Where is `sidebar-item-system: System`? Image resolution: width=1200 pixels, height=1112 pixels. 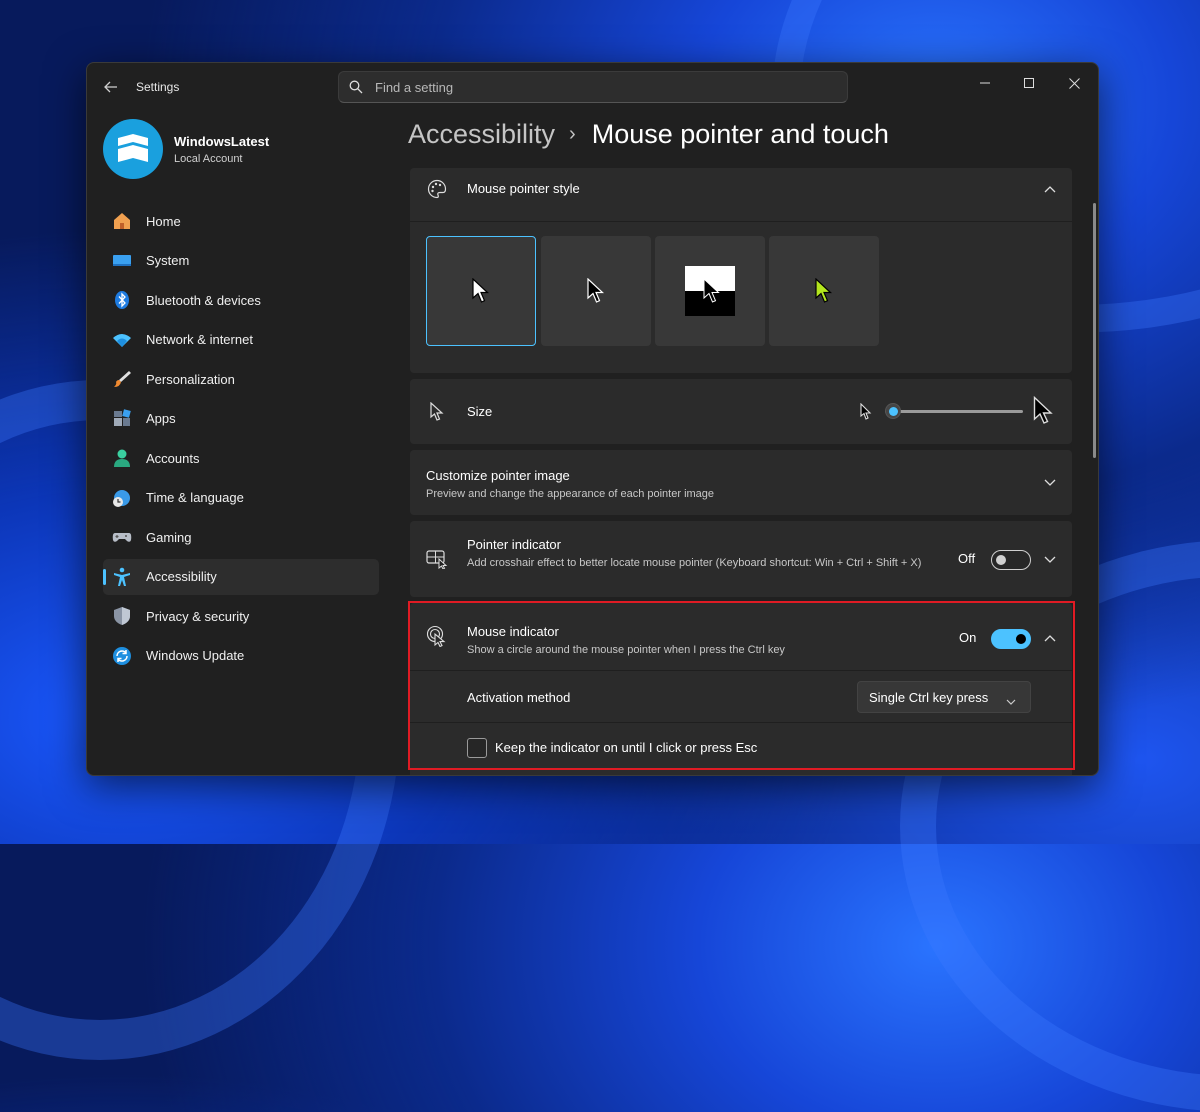
sidebar-item-system: System is located at coordinates (241, 261).